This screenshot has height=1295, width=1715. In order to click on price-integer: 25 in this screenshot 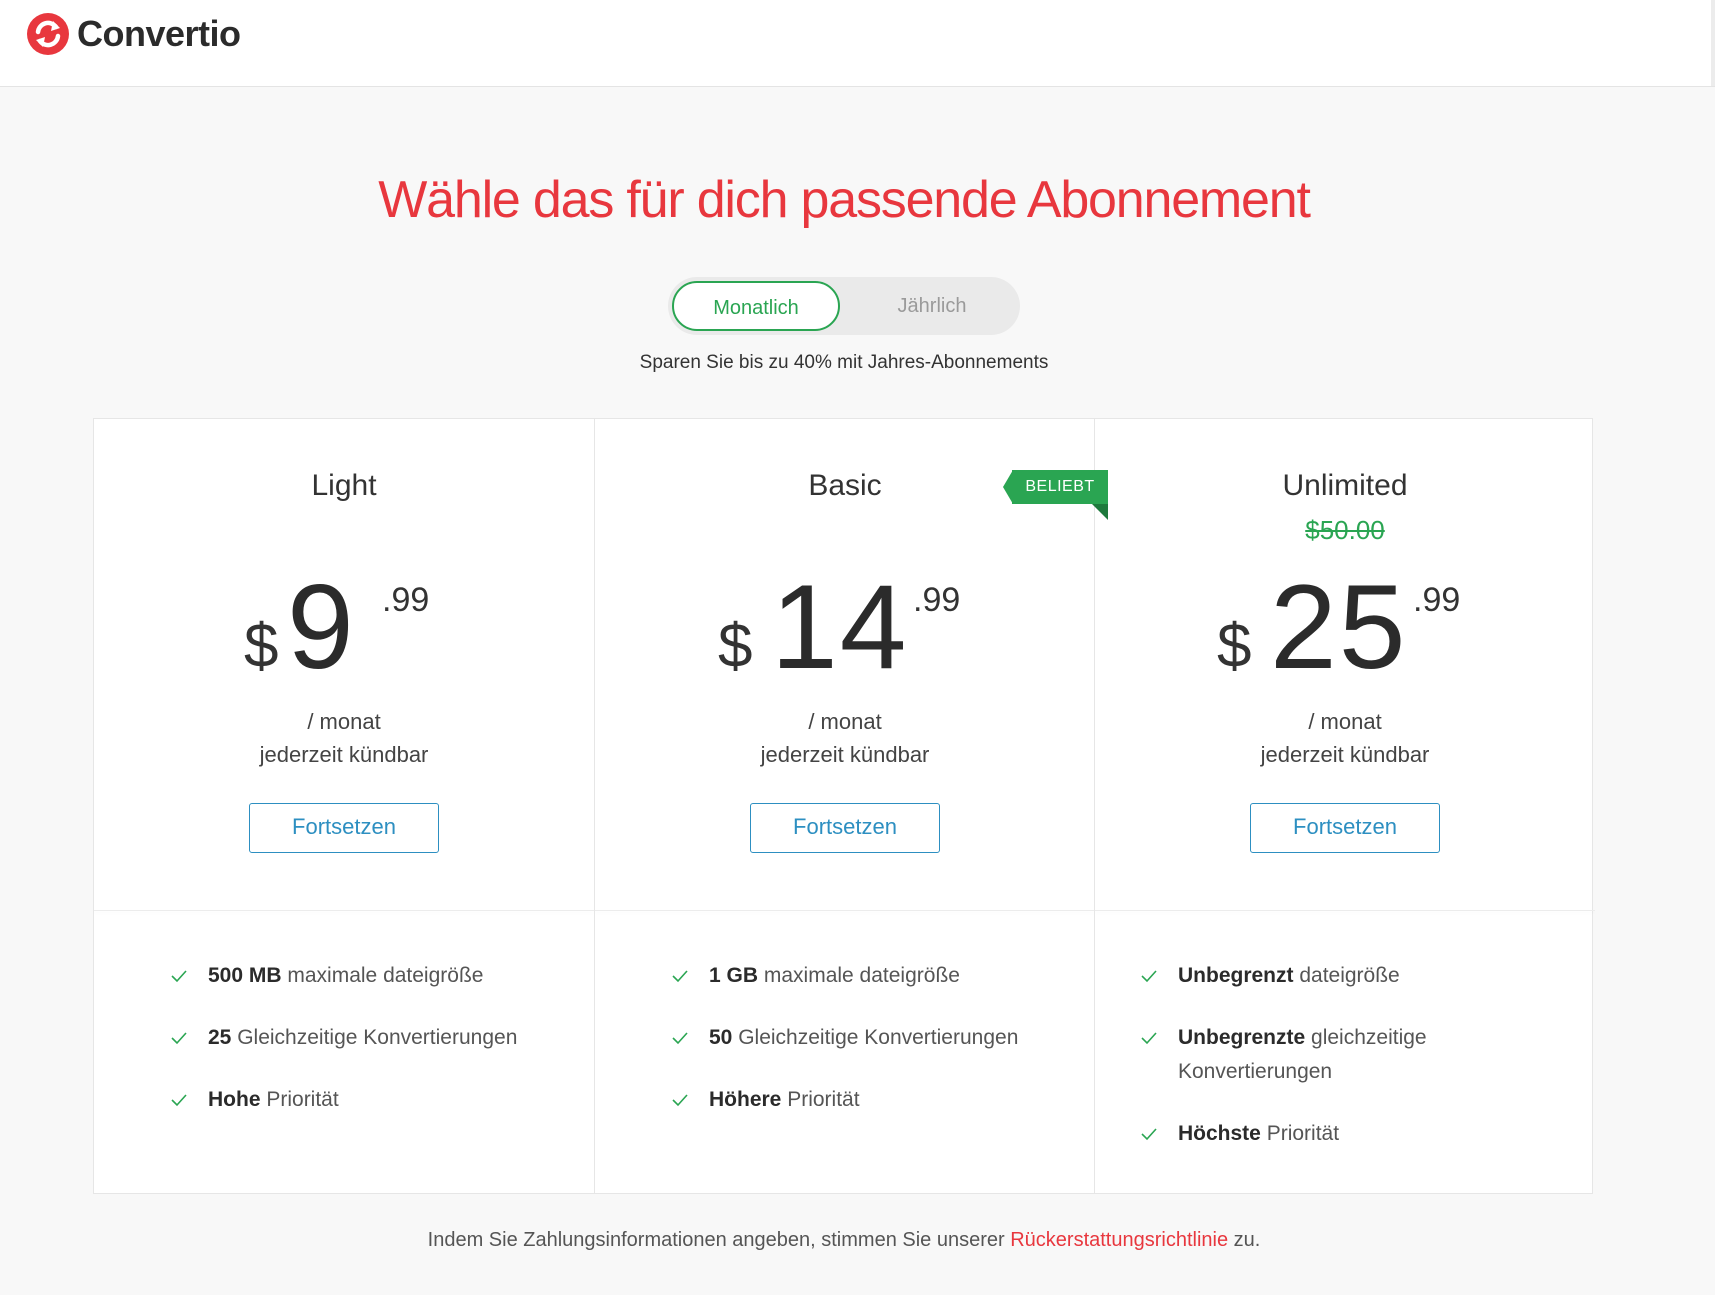, I will do `click(1339, 627)`.